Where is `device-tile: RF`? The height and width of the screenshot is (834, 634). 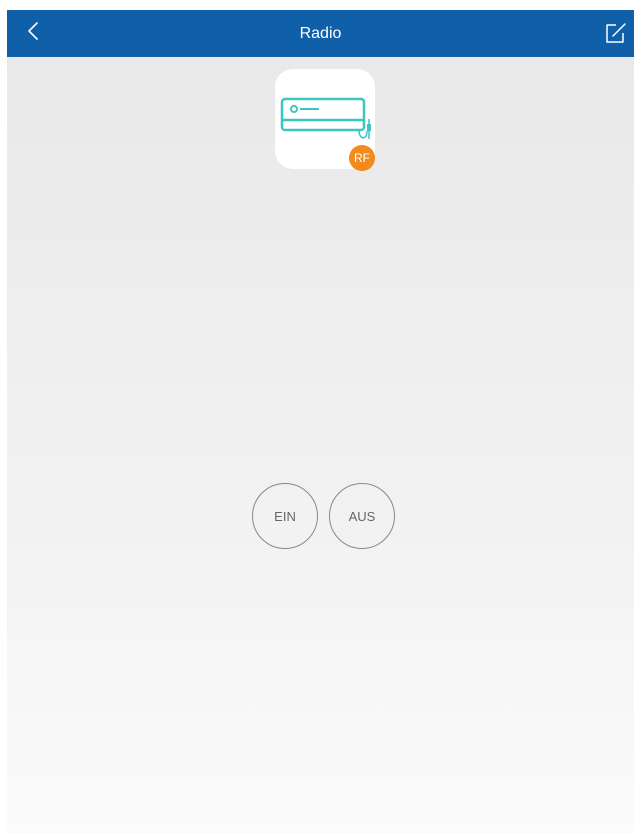 device-tile: RF is located at coordinates (325, 120).